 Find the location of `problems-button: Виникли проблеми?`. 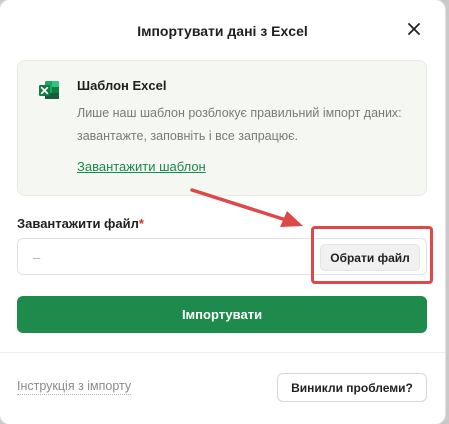

problems-button: Виникли проблеми? is located at coordinates (352, 387).